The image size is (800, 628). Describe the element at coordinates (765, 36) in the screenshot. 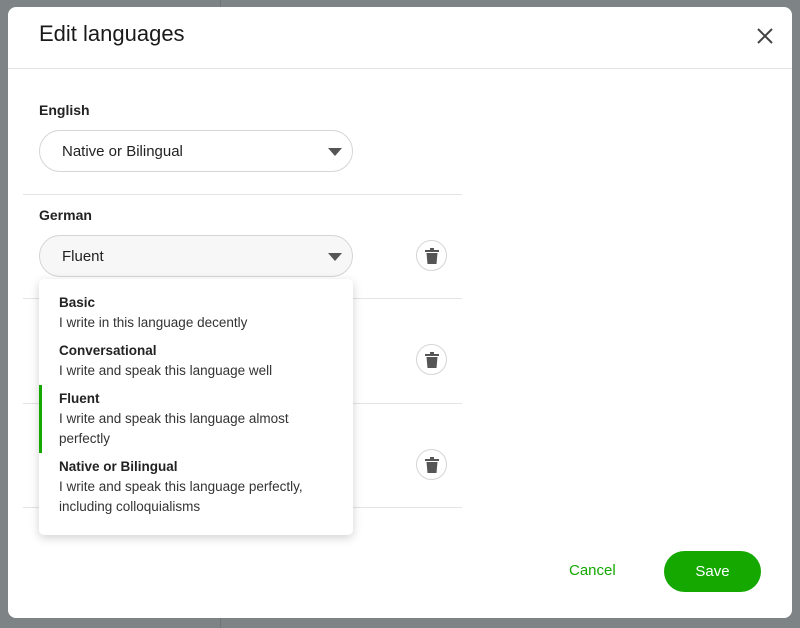

I see `close-icon` at that location.